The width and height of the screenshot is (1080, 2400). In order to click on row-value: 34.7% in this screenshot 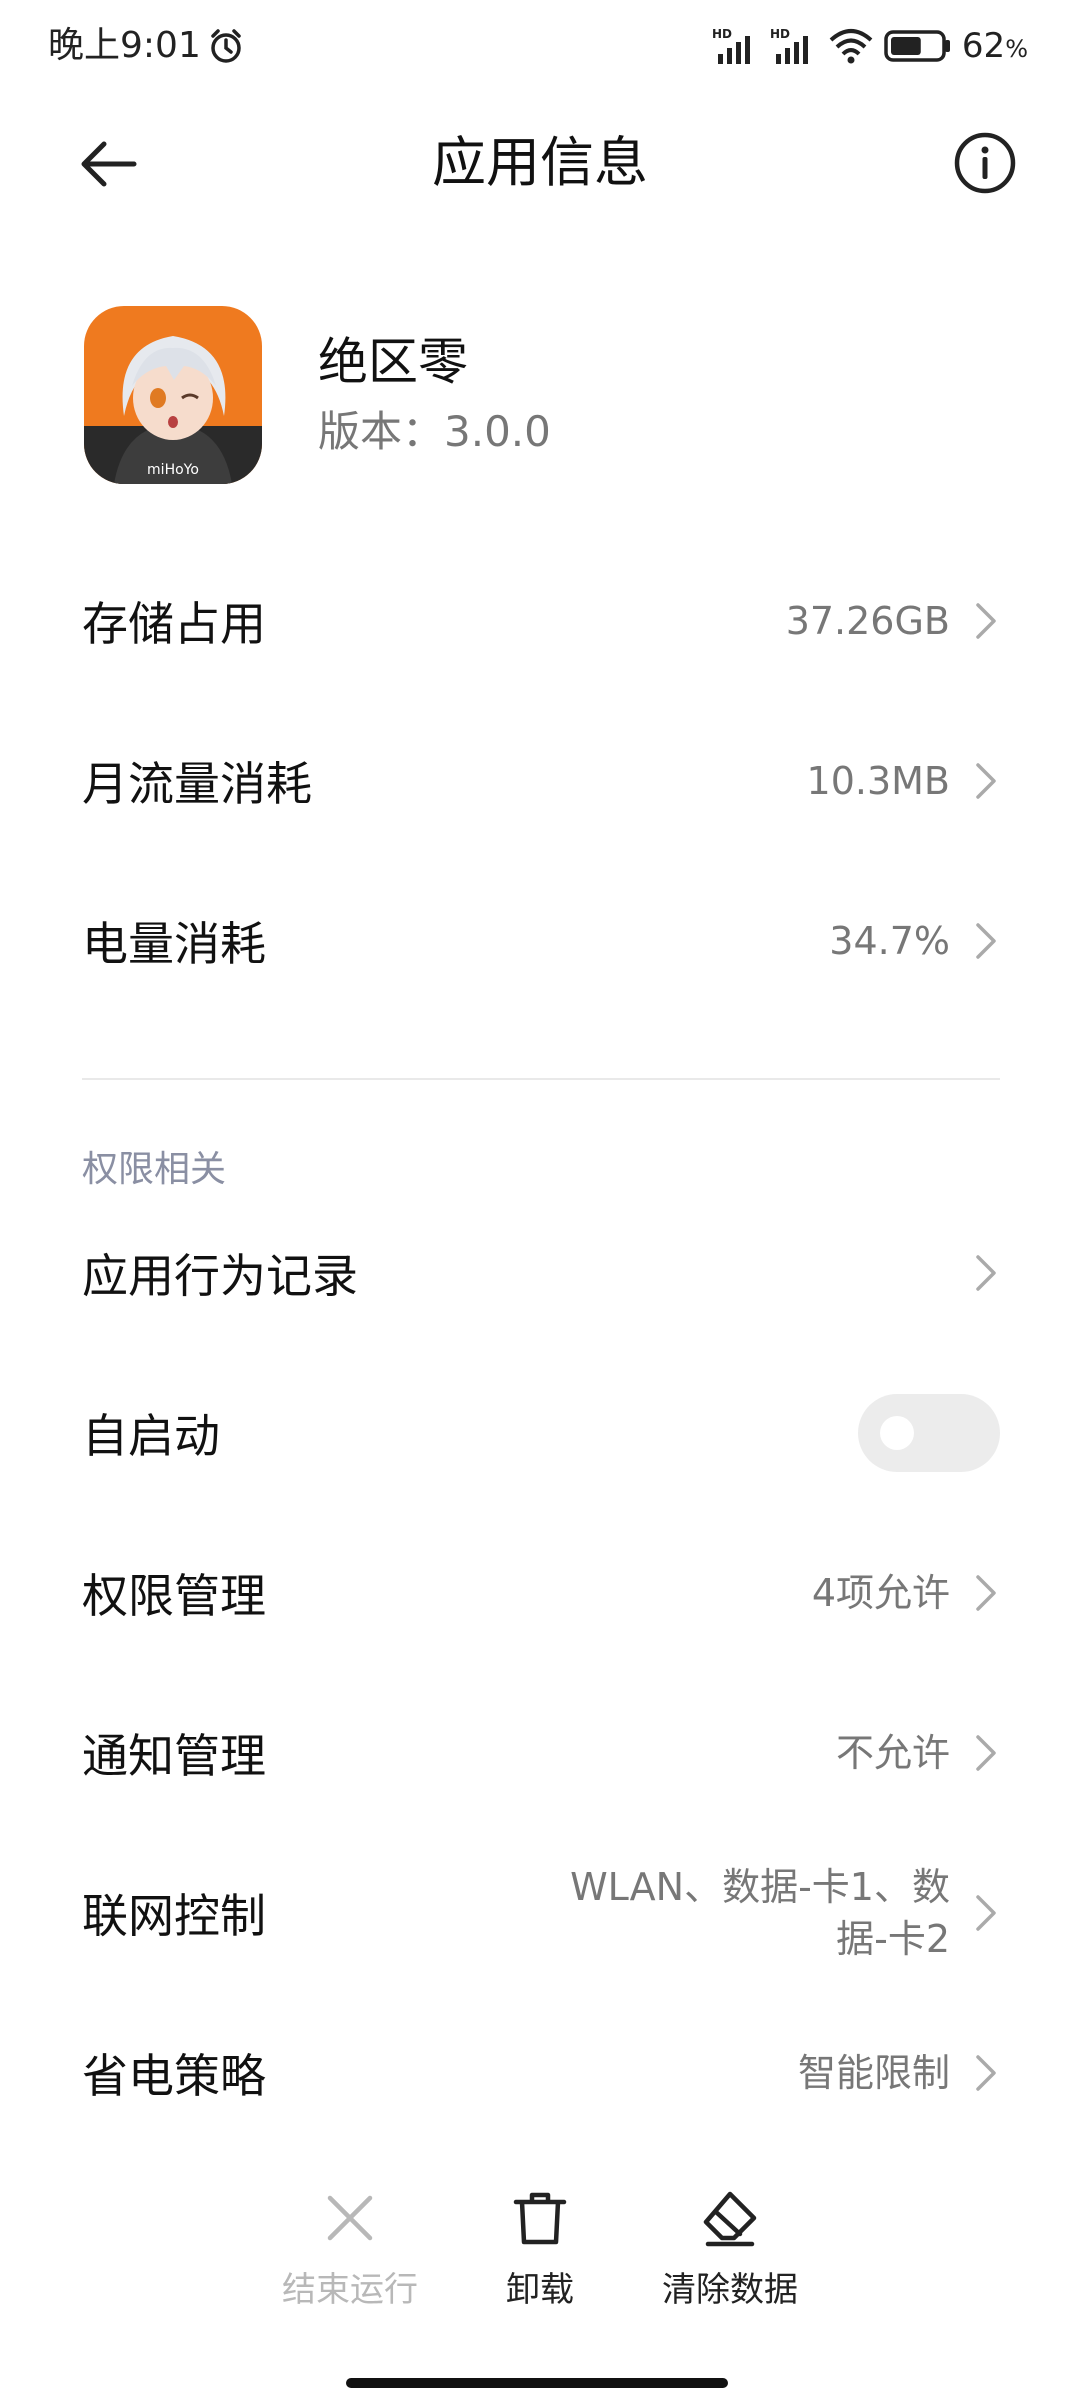, I will do `click(889, 941)`.